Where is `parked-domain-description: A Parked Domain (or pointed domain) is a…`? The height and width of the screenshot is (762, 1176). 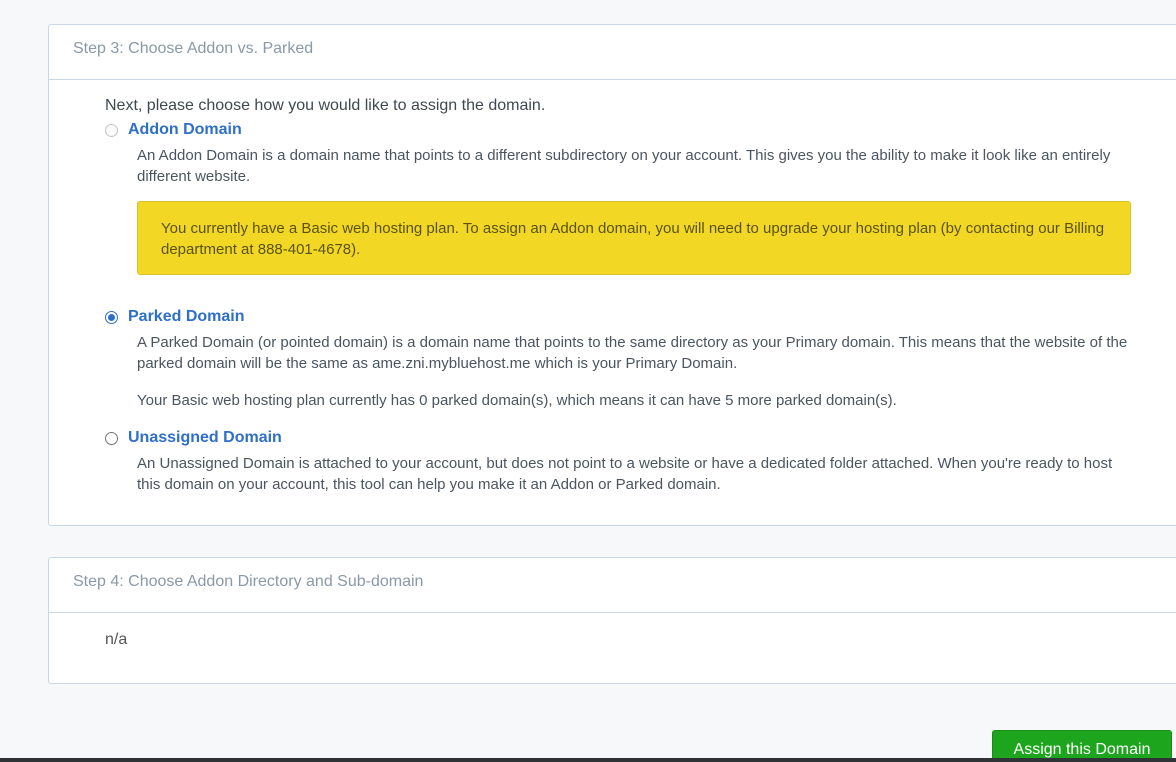
parked-domain-description: A Parked Domain (or pointed domain) is a… is located at coordinates (632, 353).